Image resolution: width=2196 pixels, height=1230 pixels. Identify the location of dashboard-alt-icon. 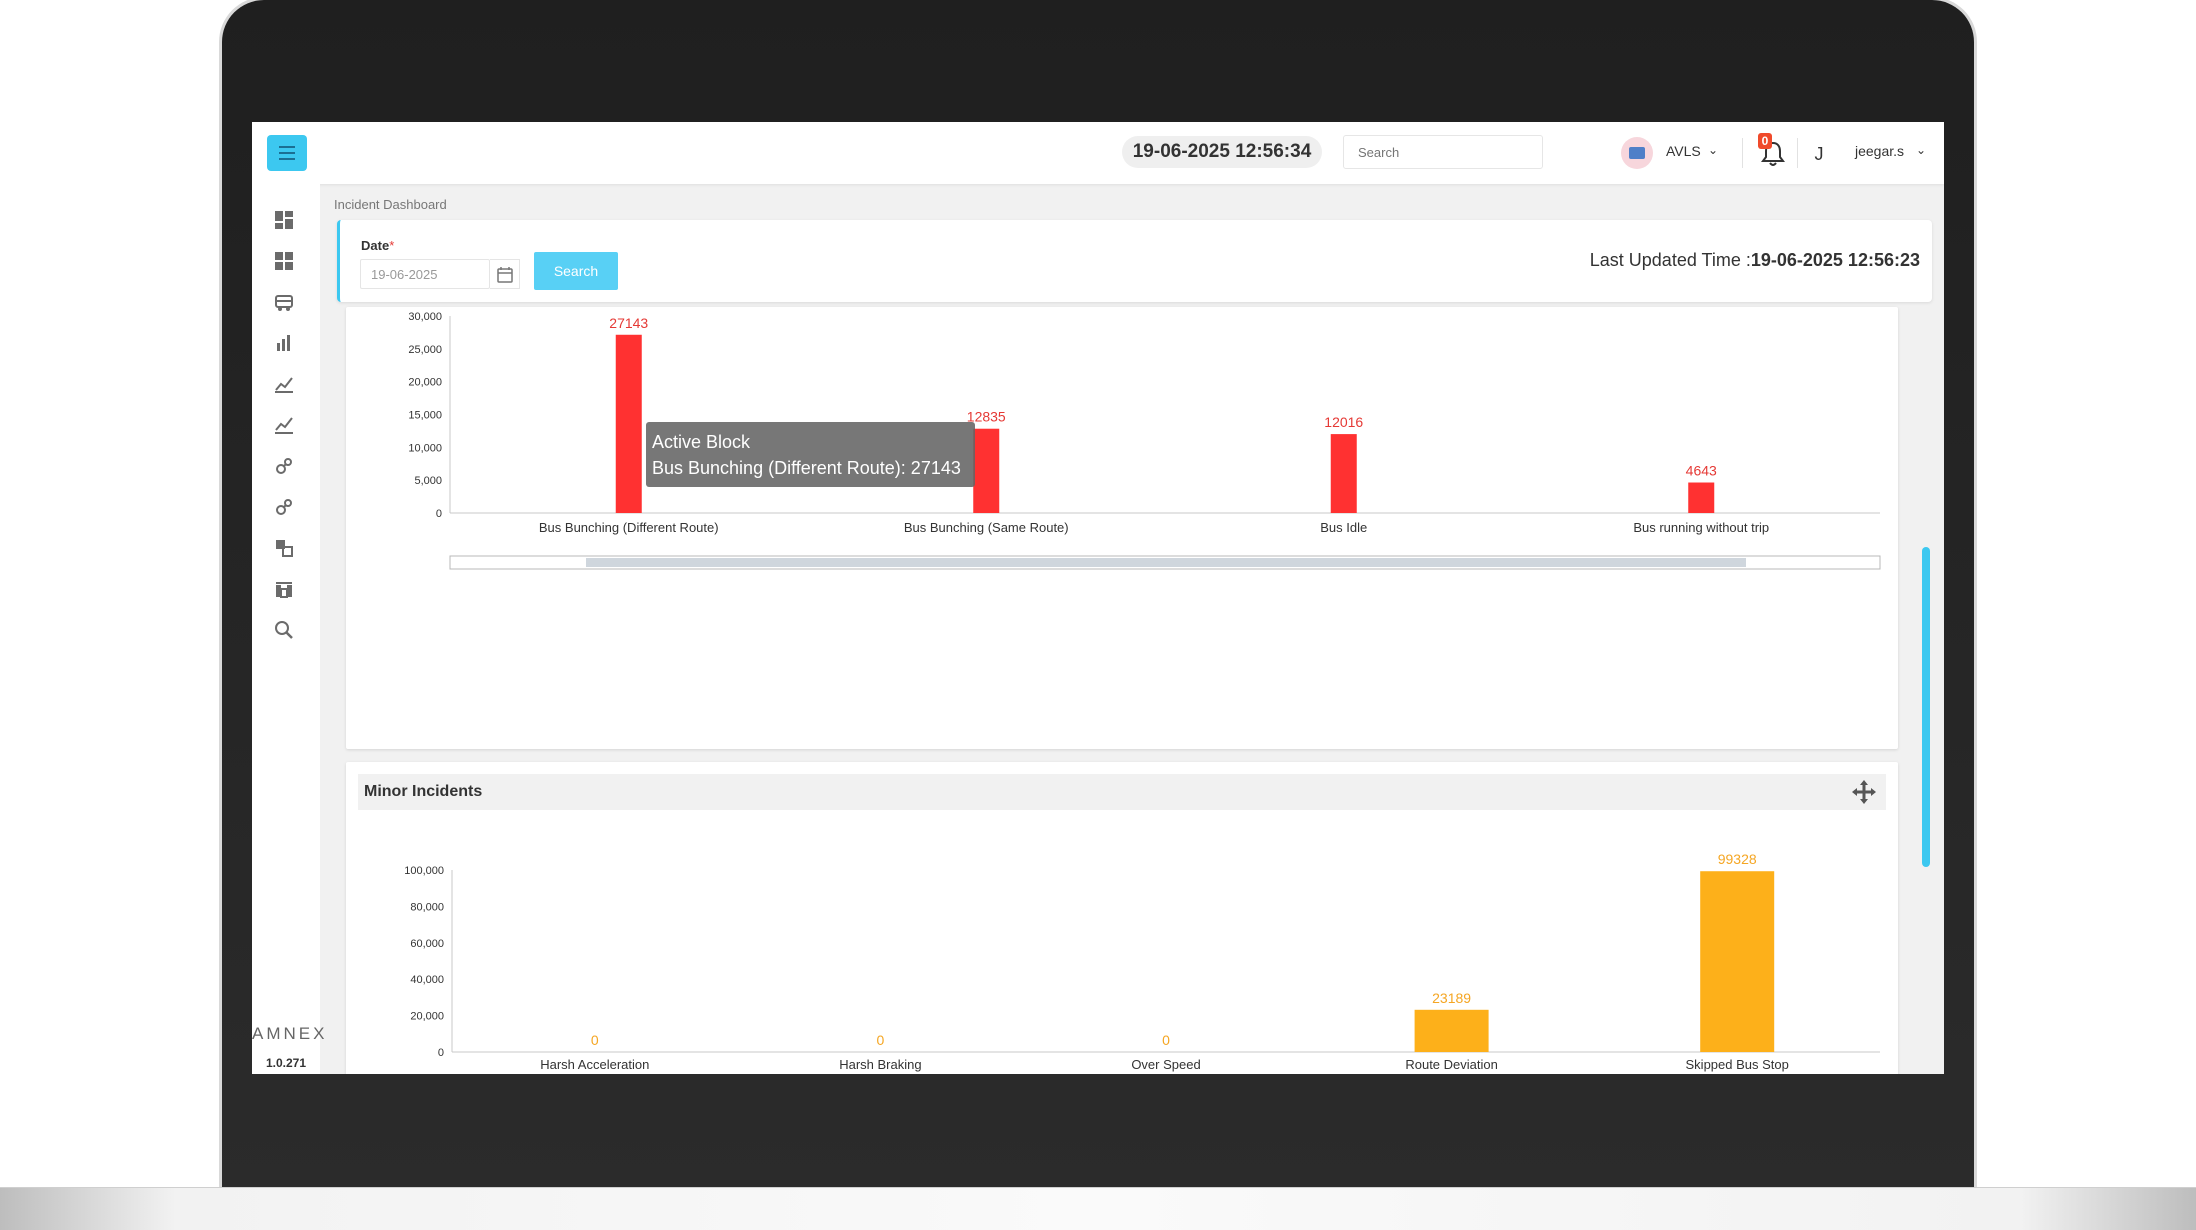
(284, 261).